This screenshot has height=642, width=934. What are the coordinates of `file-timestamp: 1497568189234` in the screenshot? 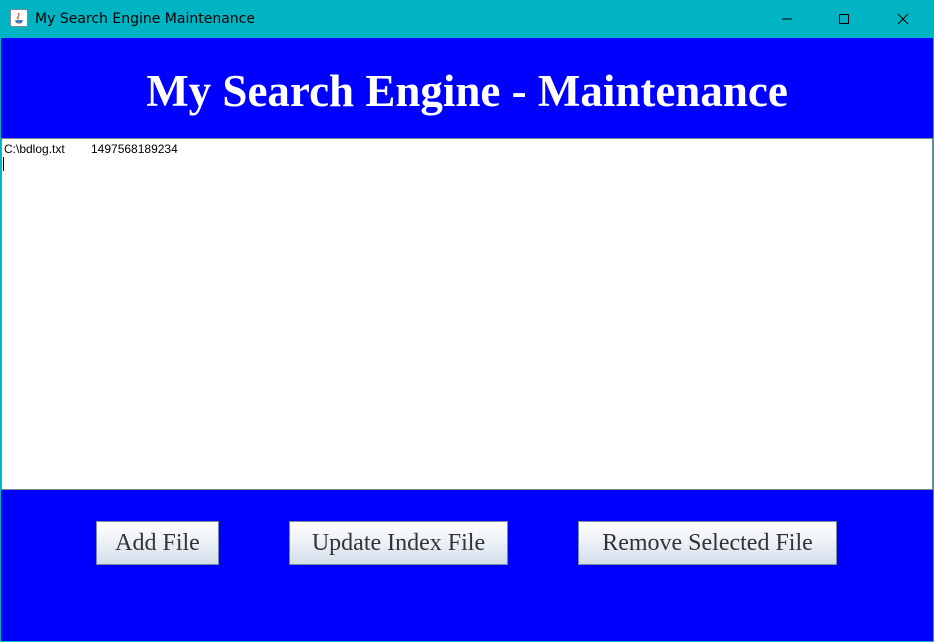 It's located at (134, 149).